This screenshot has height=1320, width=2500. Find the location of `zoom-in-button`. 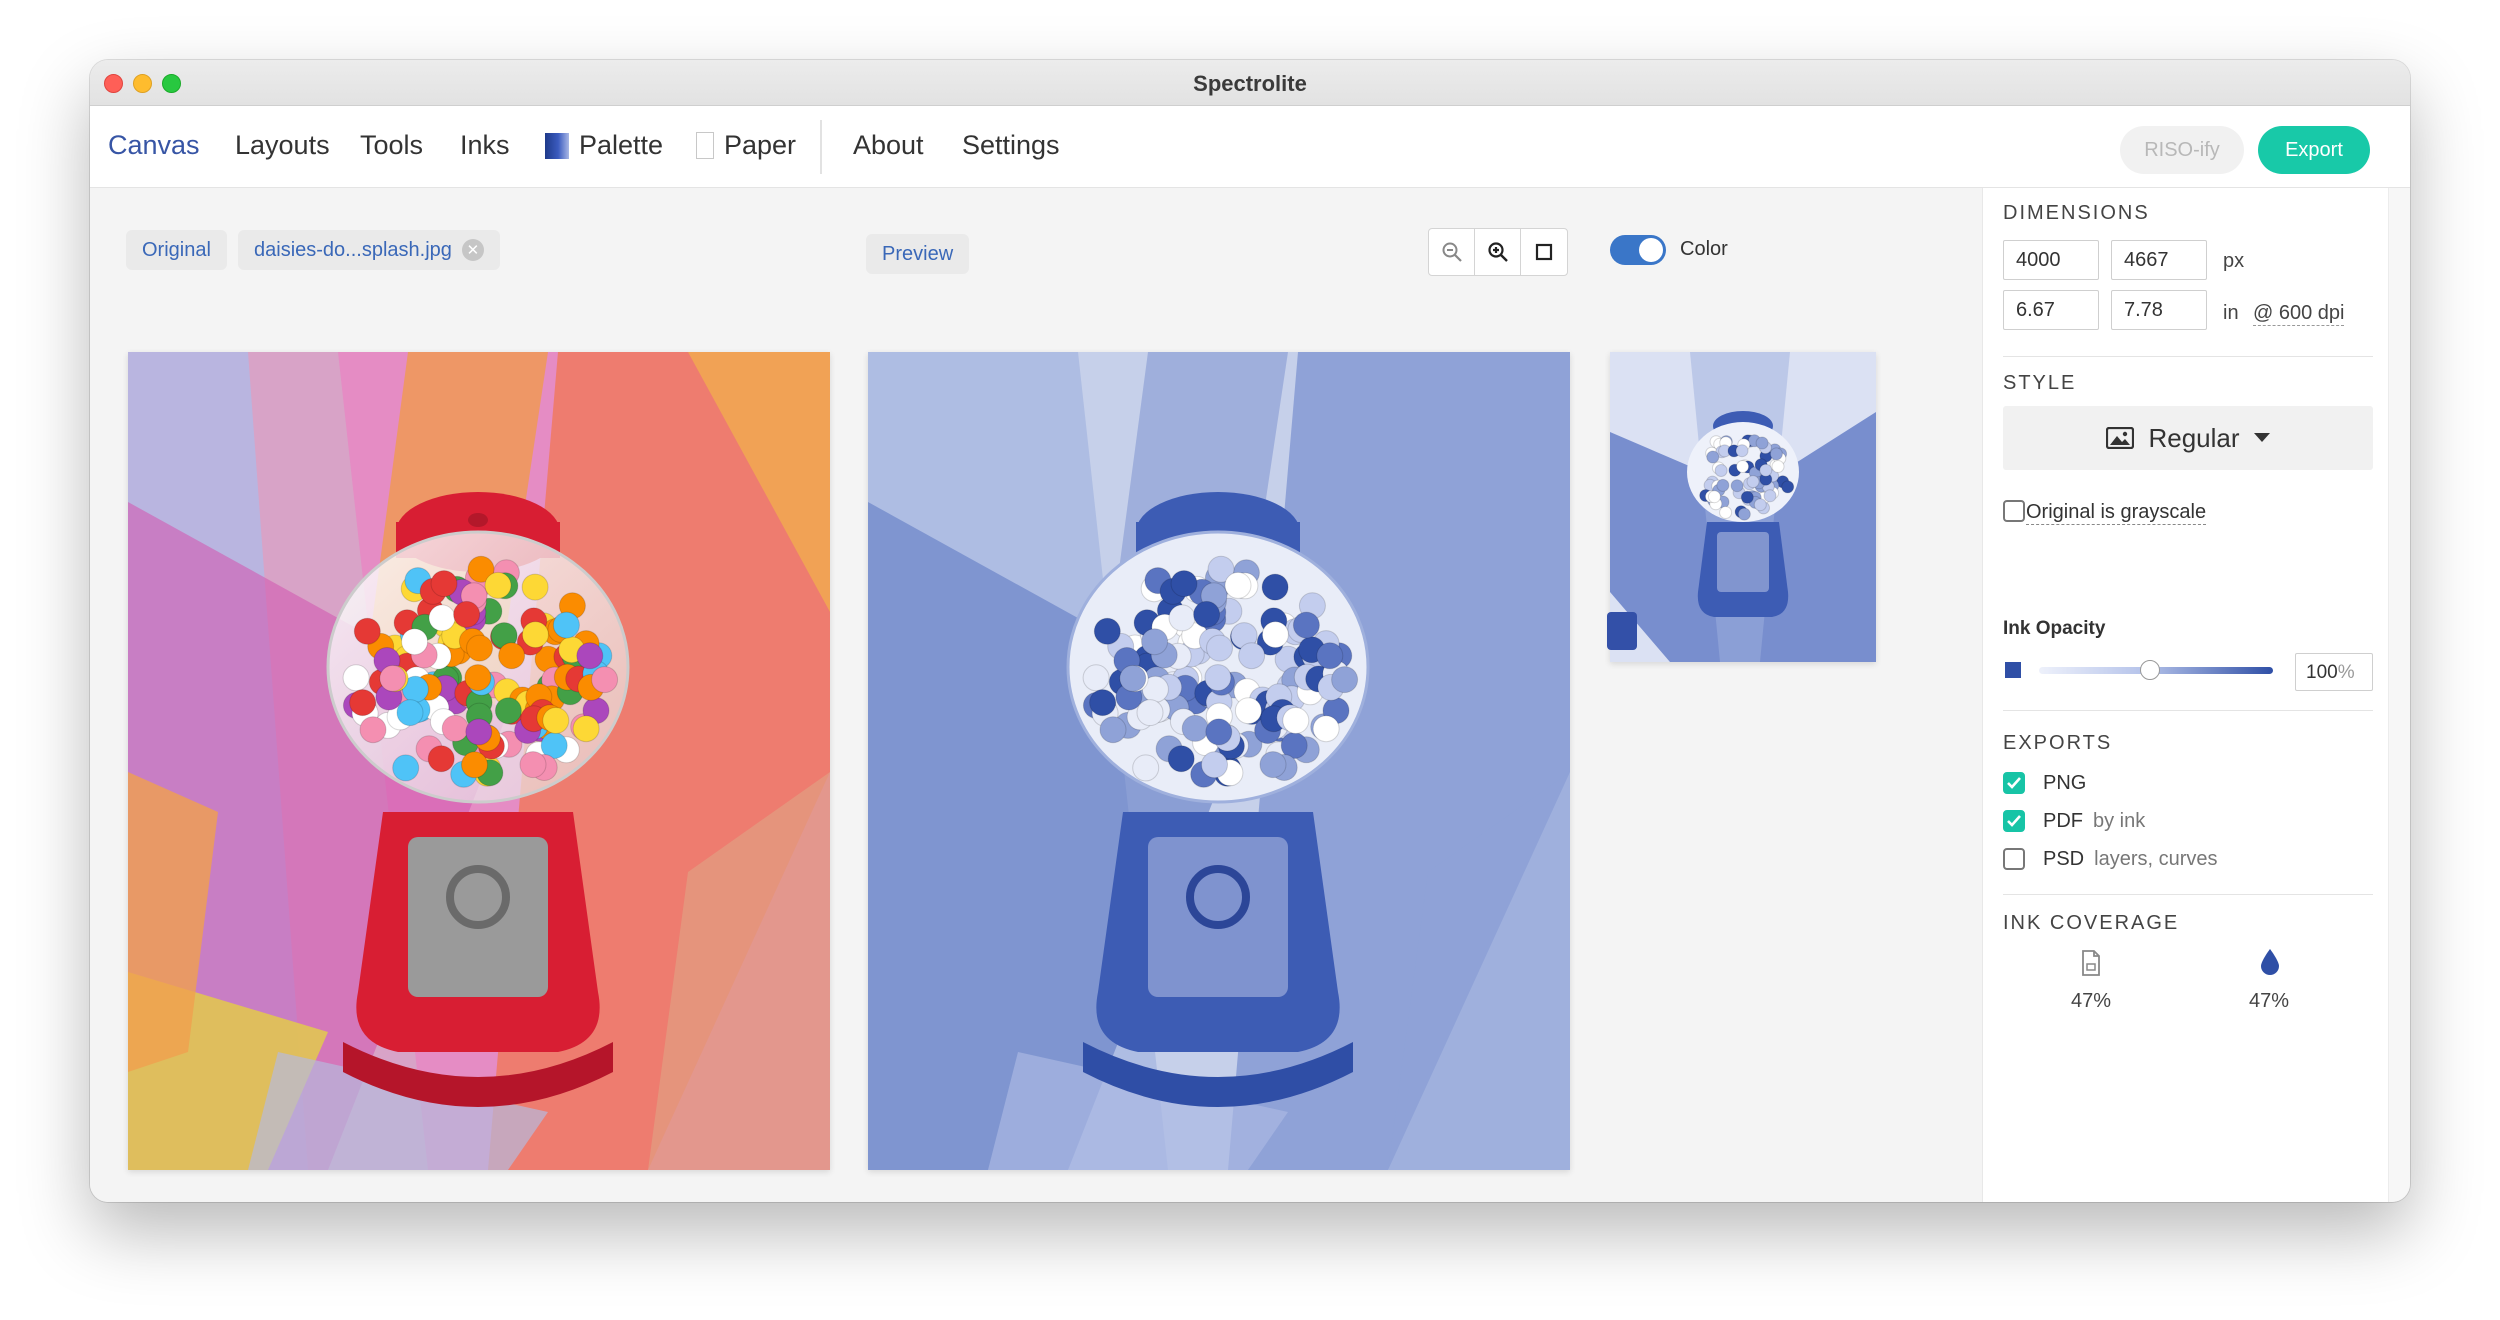

zoom-in-button is located at coordinates (1498, 252).